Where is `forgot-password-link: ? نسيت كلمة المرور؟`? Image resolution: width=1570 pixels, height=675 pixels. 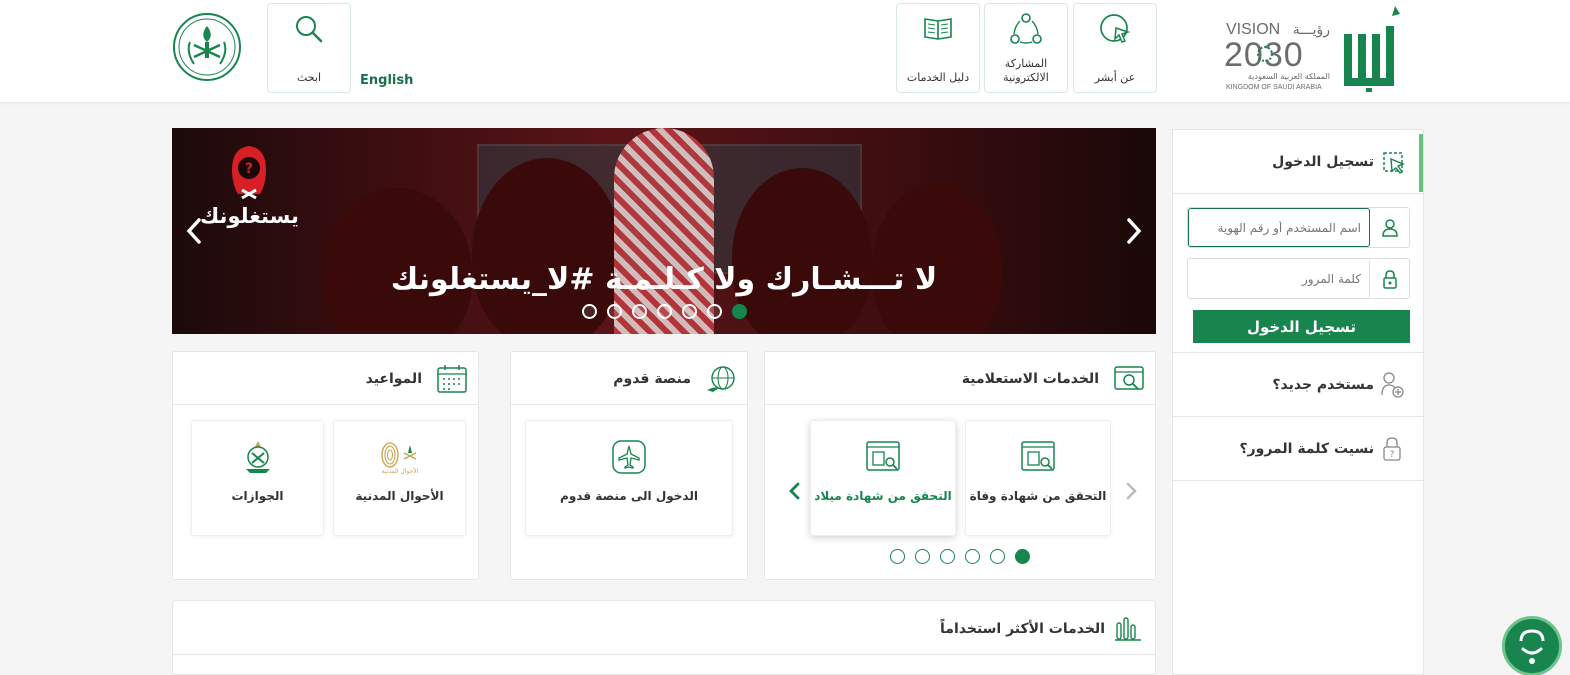 forgot-password-link: ? نسيت كلمة المرور؟ is located at coordinates (1298, 448).